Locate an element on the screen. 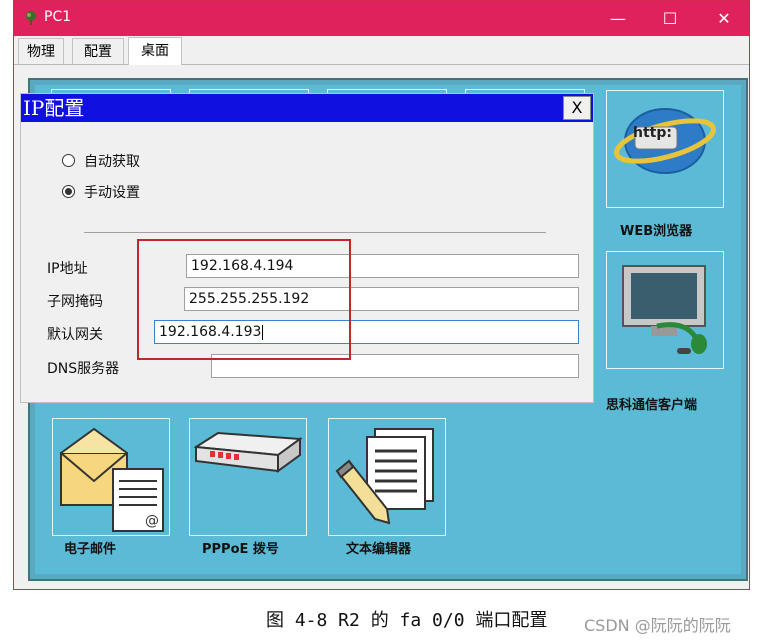 This screenshot has width=771, height=642. window-title: PC1 is located at coordinates (58, 17).